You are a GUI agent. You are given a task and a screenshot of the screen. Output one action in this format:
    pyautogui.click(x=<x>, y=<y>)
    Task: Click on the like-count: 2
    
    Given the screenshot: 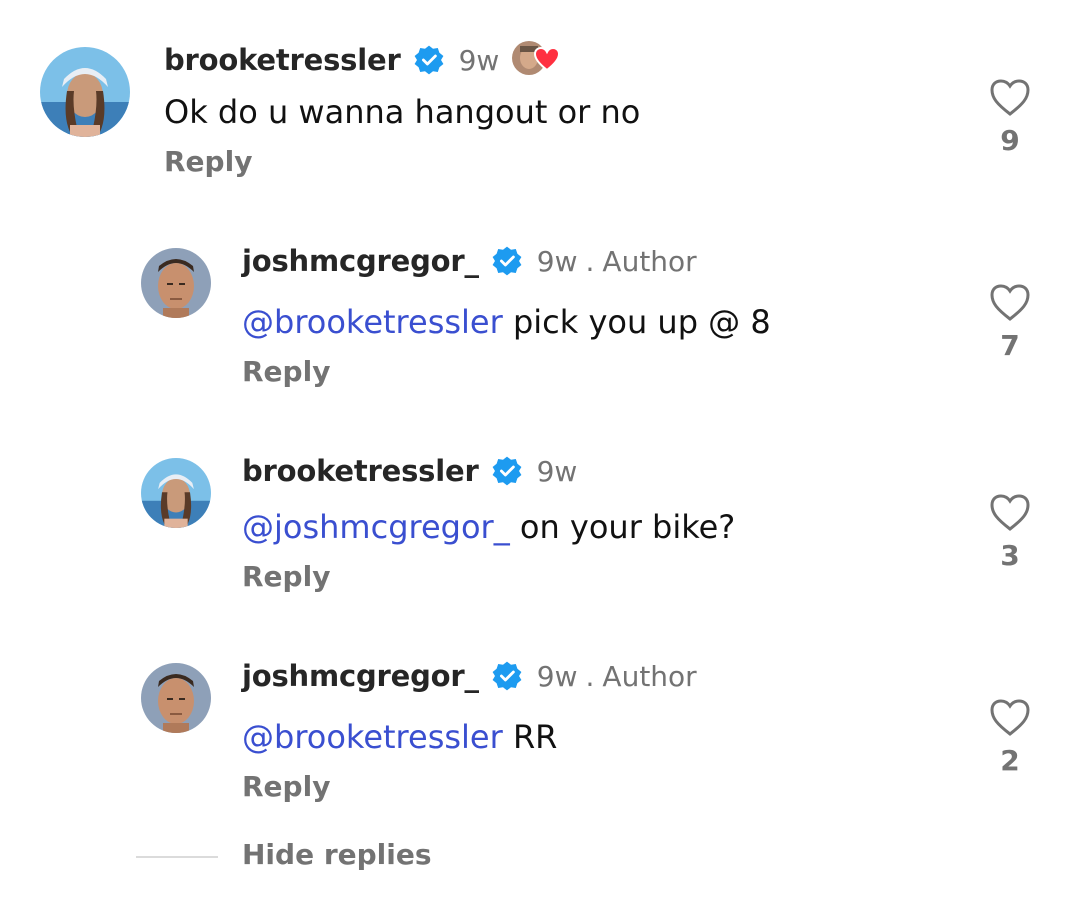 What is the action you would take?
    pyautogui.click(x=1010, y=760)
    